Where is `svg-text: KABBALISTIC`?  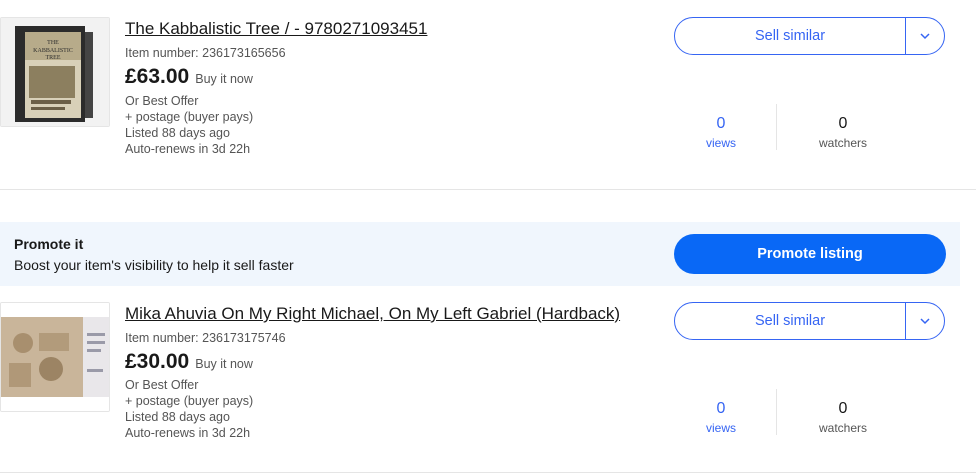
svg-text: KABBALISTIC is located at coordinates (53, 51).